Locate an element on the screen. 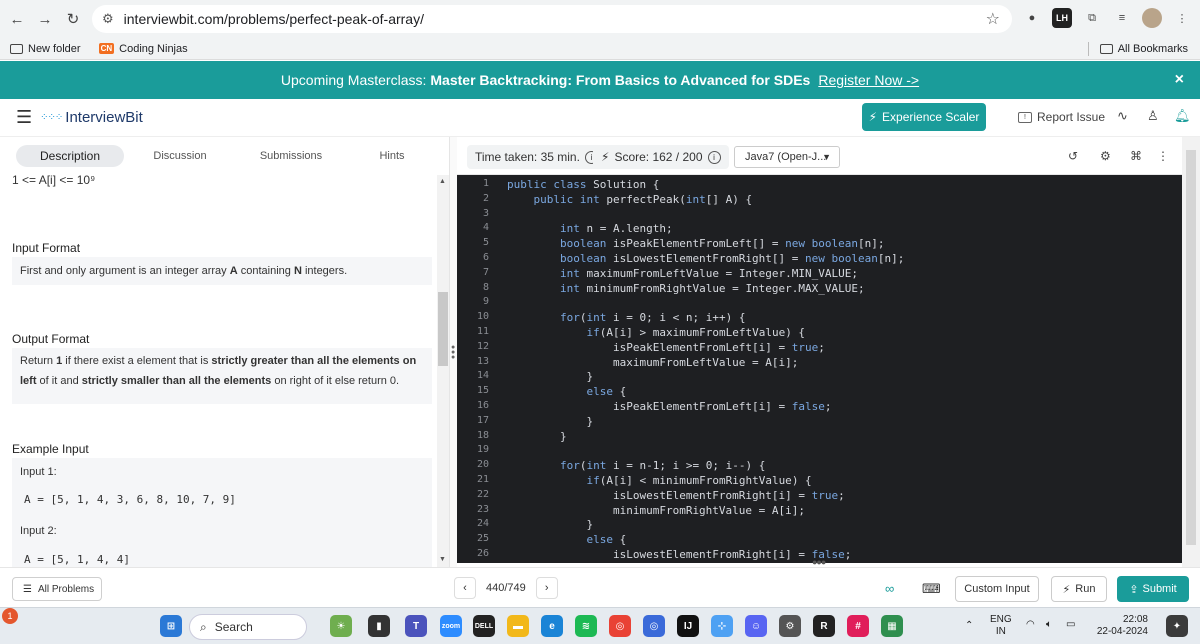 The width and height of the screenshot is (1200, 644). lh-extension-icon: LH is located at coordinates (1062, 18).